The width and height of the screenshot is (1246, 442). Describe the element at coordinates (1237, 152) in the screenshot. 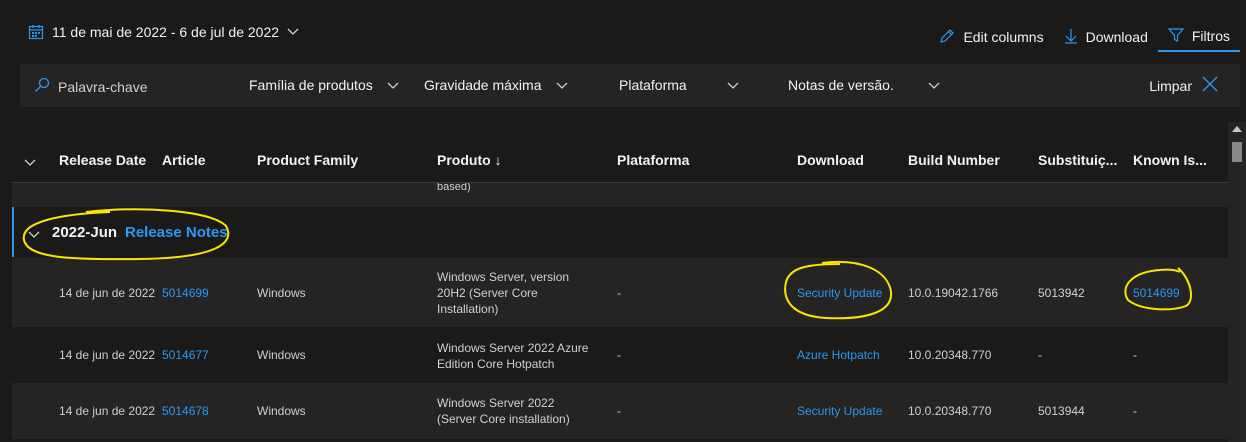

I see `scrollbar-thumb` at that location.